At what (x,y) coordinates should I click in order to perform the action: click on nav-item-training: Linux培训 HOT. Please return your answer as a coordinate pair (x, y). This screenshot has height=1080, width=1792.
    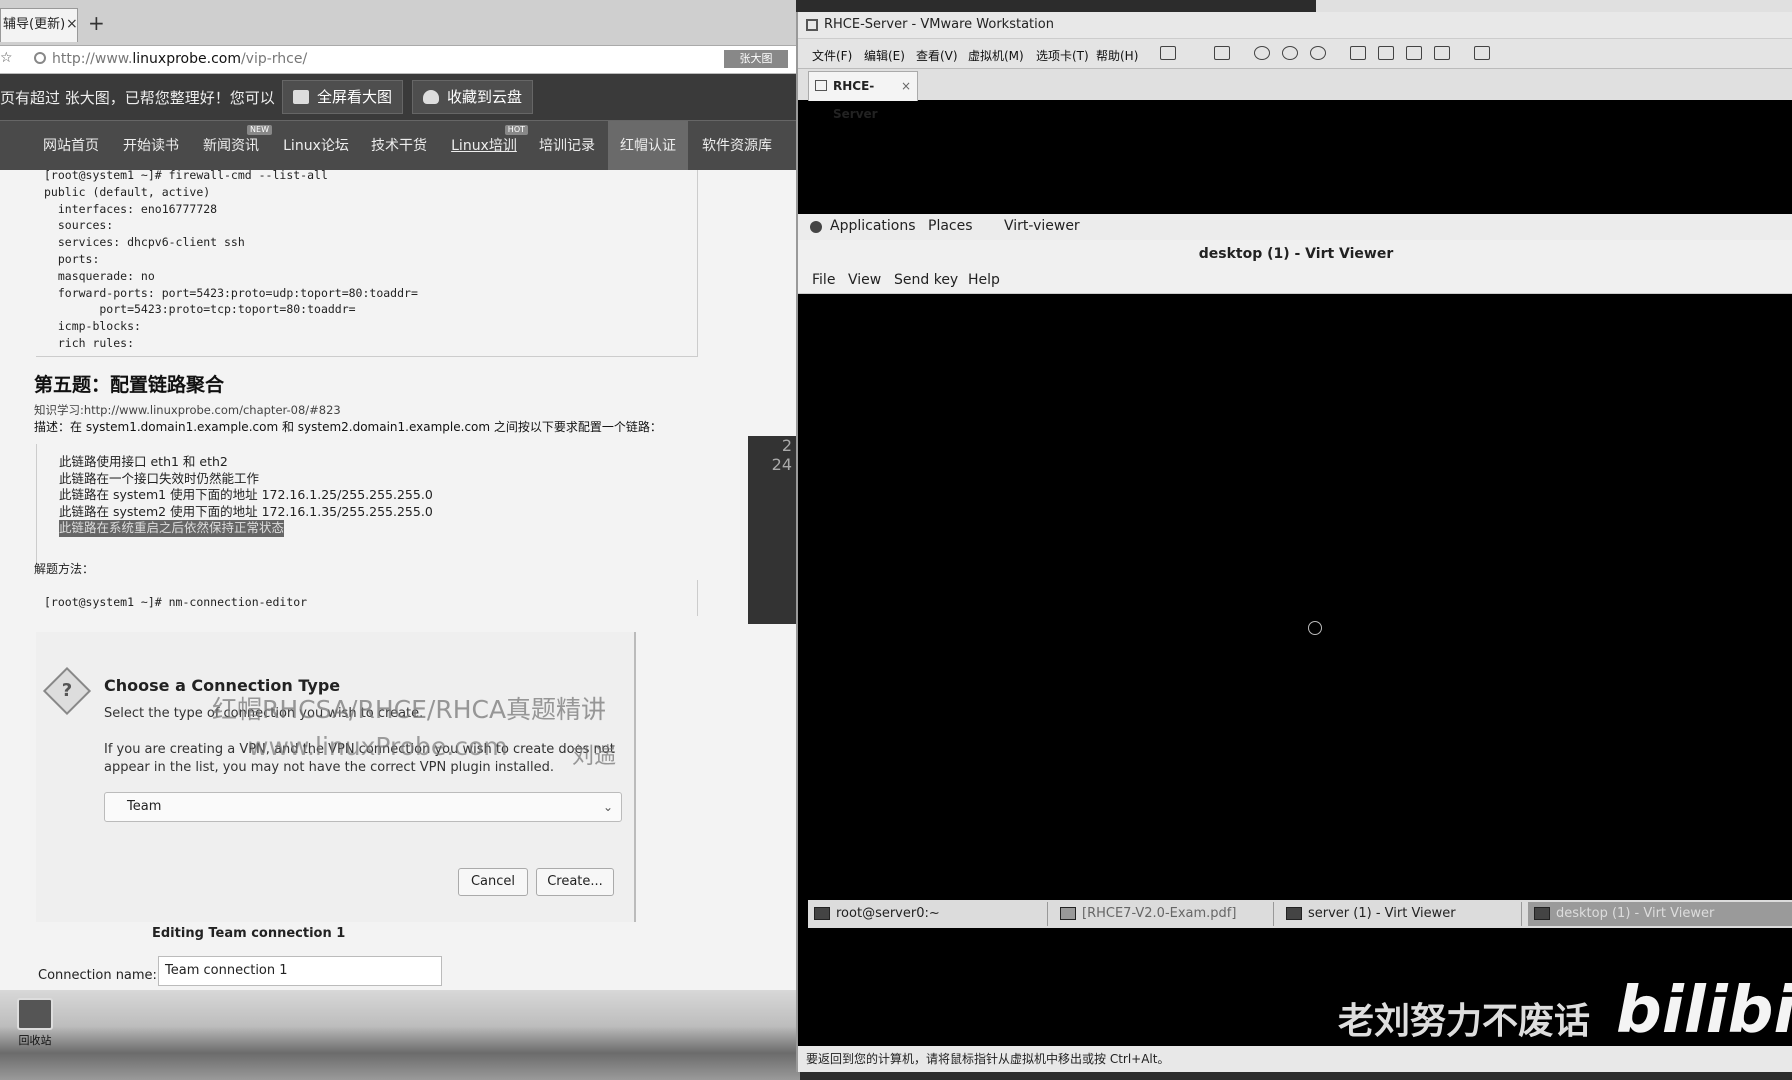
    Looking at the image, I should click on (487, 146).